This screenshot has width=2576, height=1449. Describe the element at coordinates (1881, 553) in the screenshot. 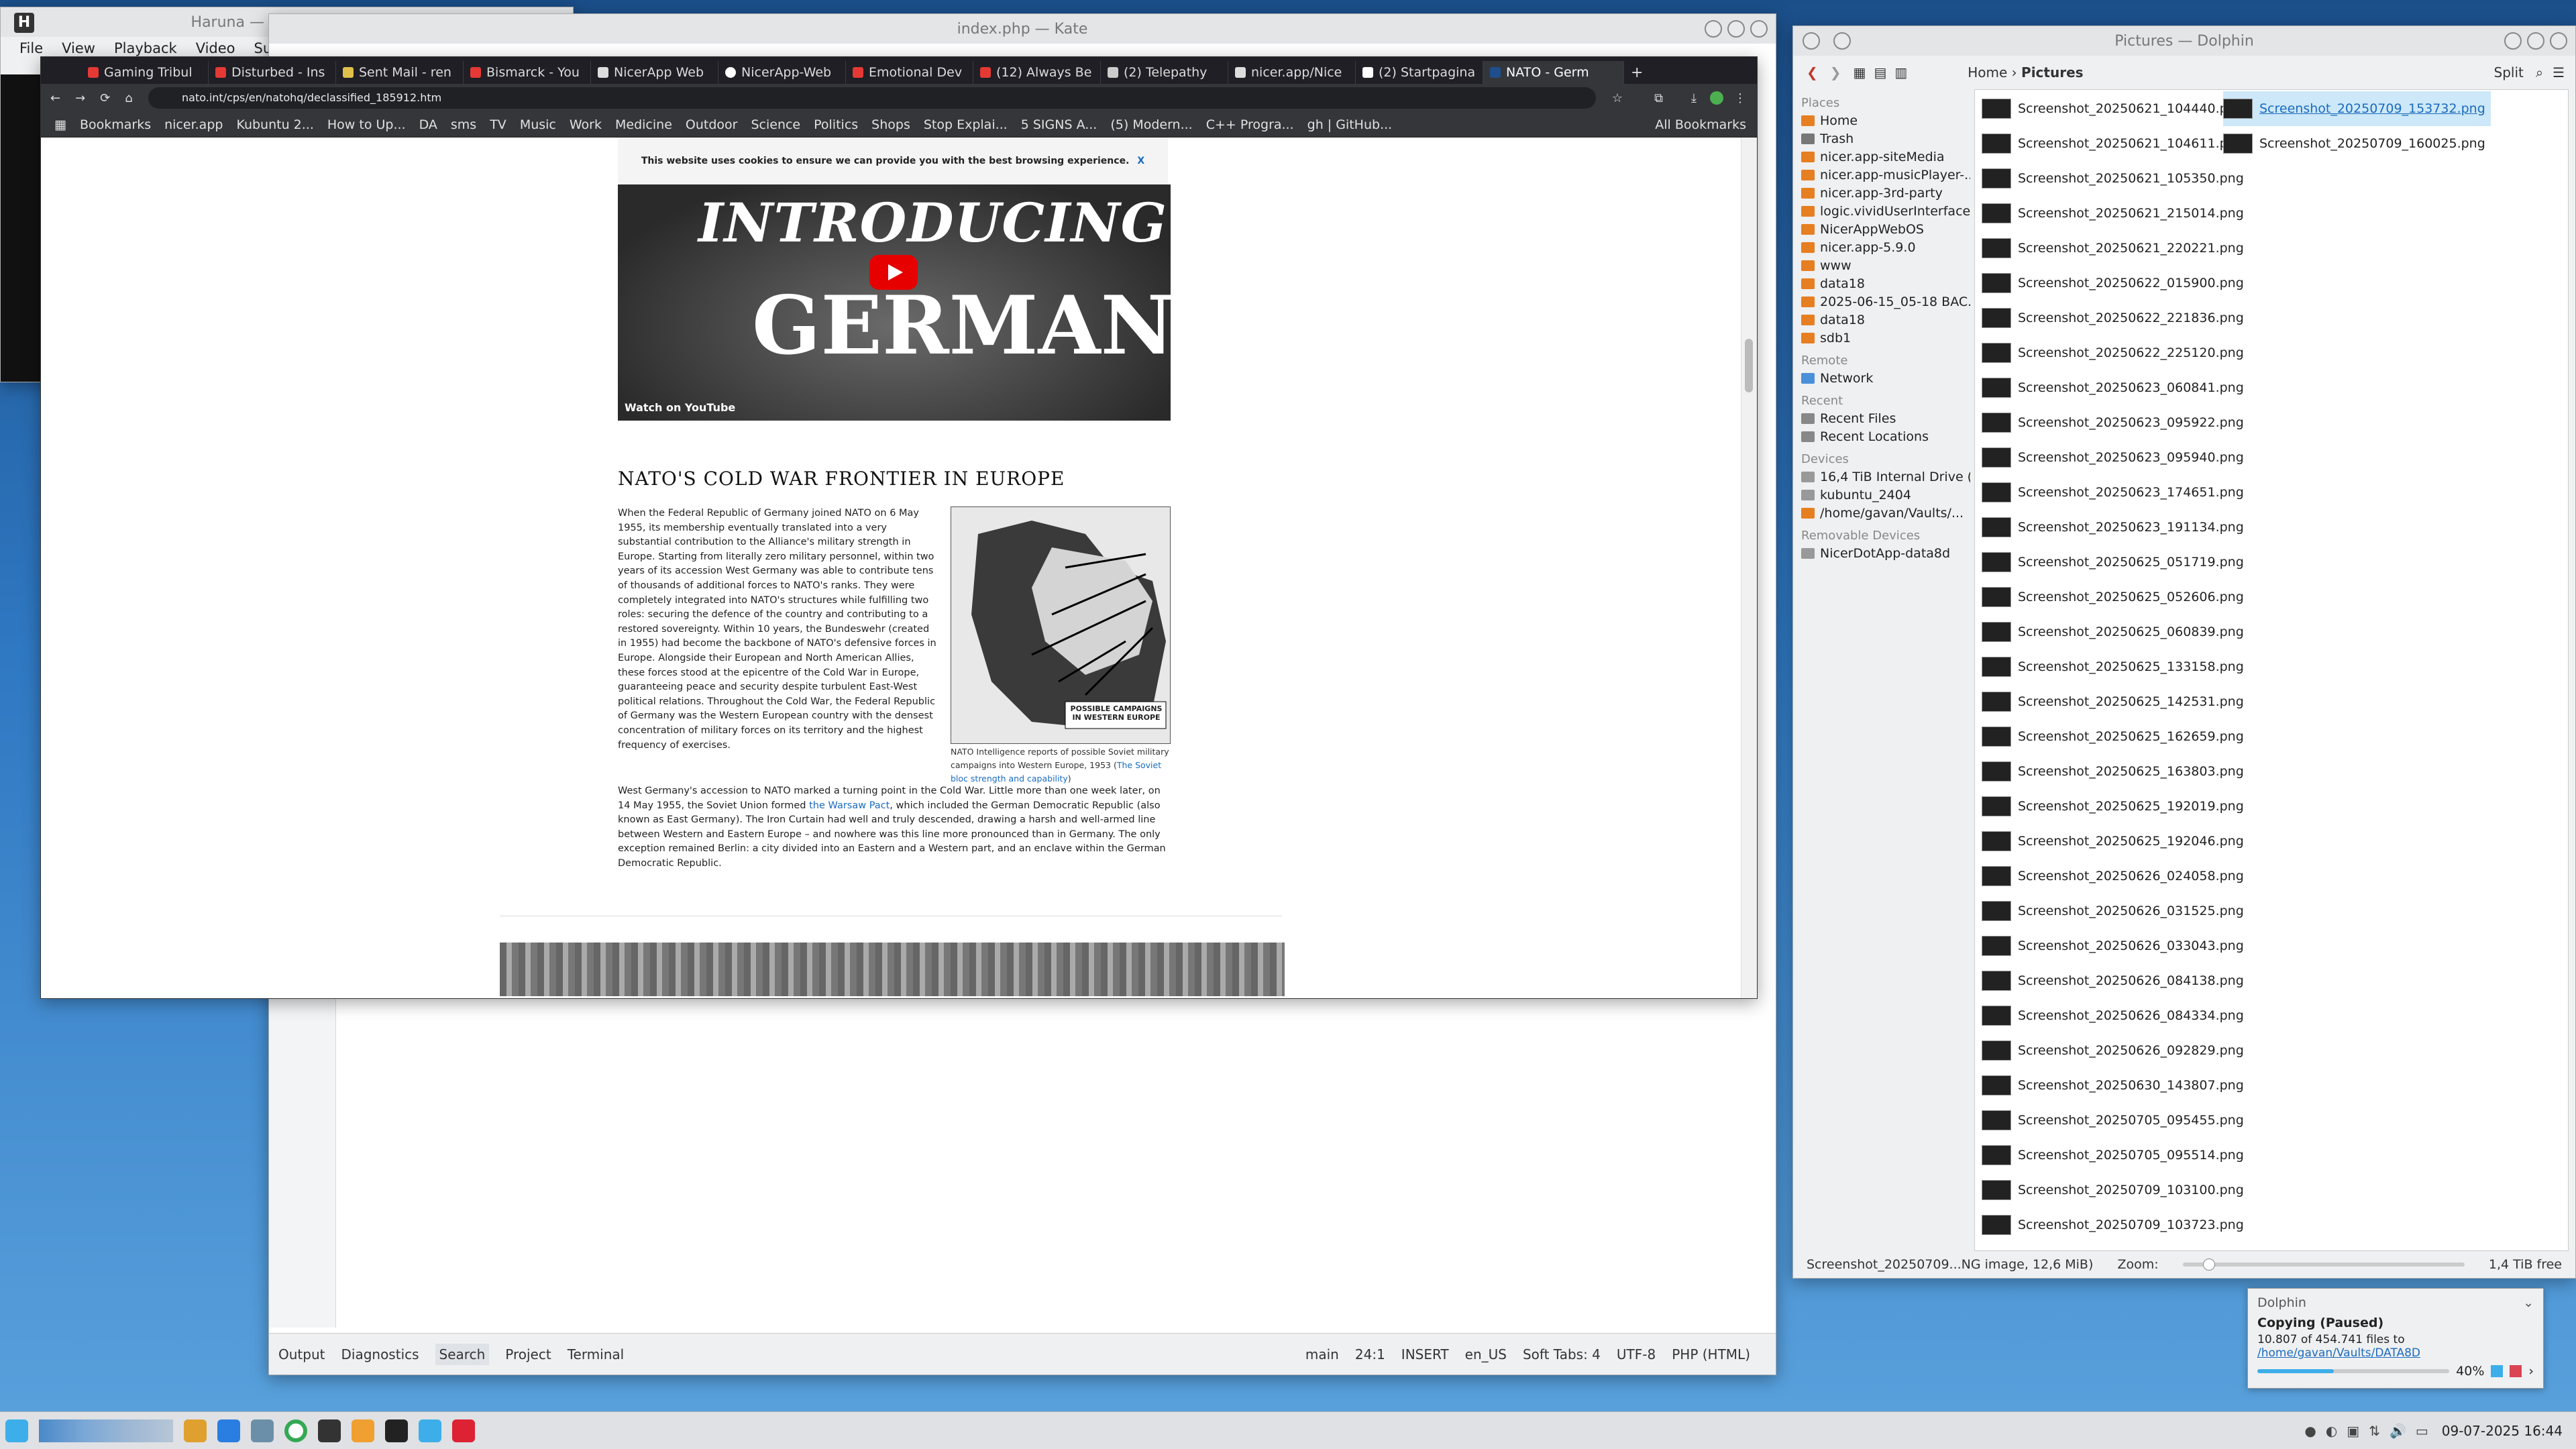

I see `removable-item: NicerDotApp-data8d` at that location.